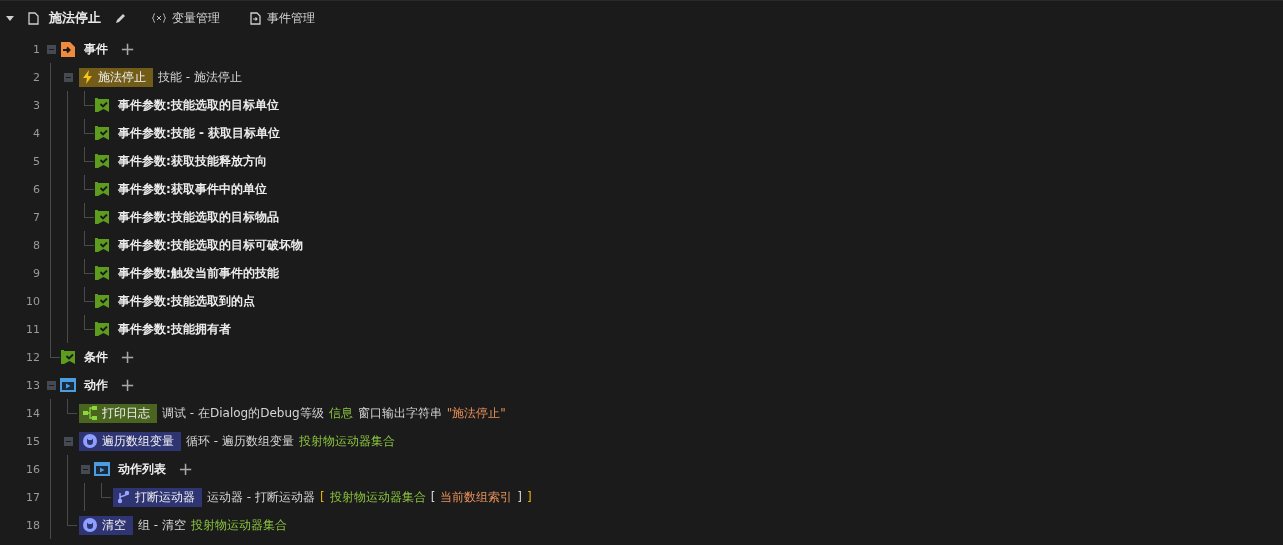  What do you see at coordinates (36, 189) in the screenshot?
I see `line-number: 6` at bounding box center [36, 189].